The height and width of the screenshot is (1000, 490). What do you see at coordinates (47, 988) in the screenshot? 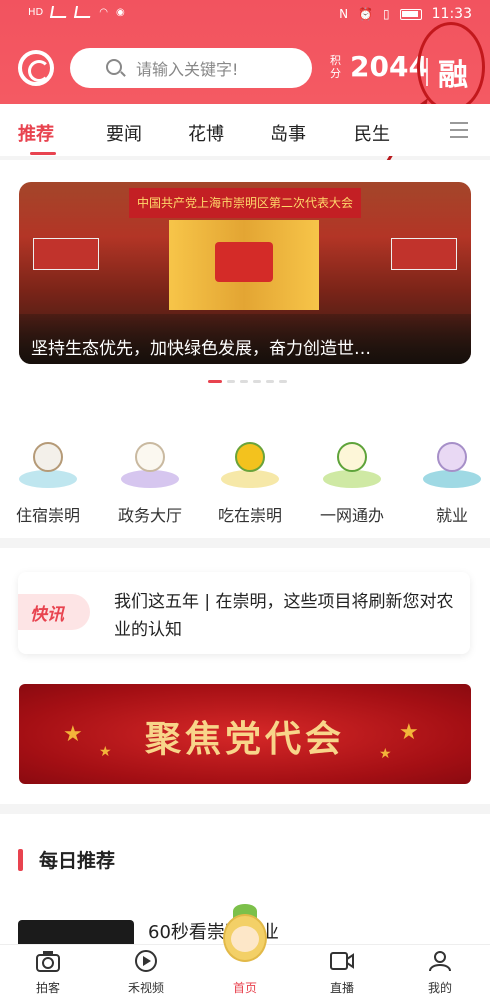
I see `nav-label: 拍客` at bounding box center [47, 988].